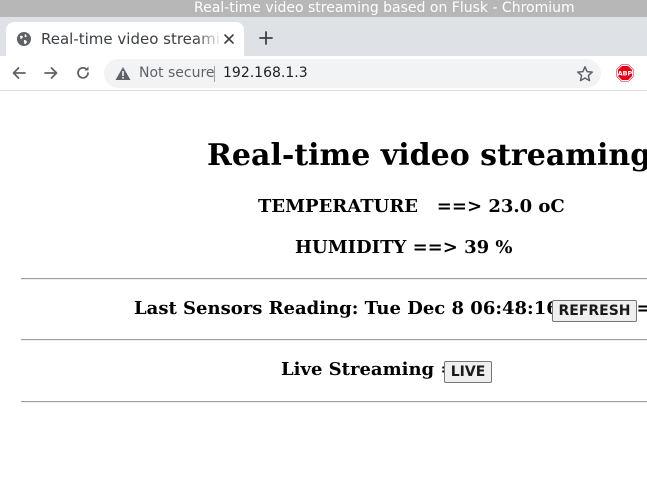  Describe the element at coordinates (83, 73) in the screenshot. I see `reload-icon` at that location.